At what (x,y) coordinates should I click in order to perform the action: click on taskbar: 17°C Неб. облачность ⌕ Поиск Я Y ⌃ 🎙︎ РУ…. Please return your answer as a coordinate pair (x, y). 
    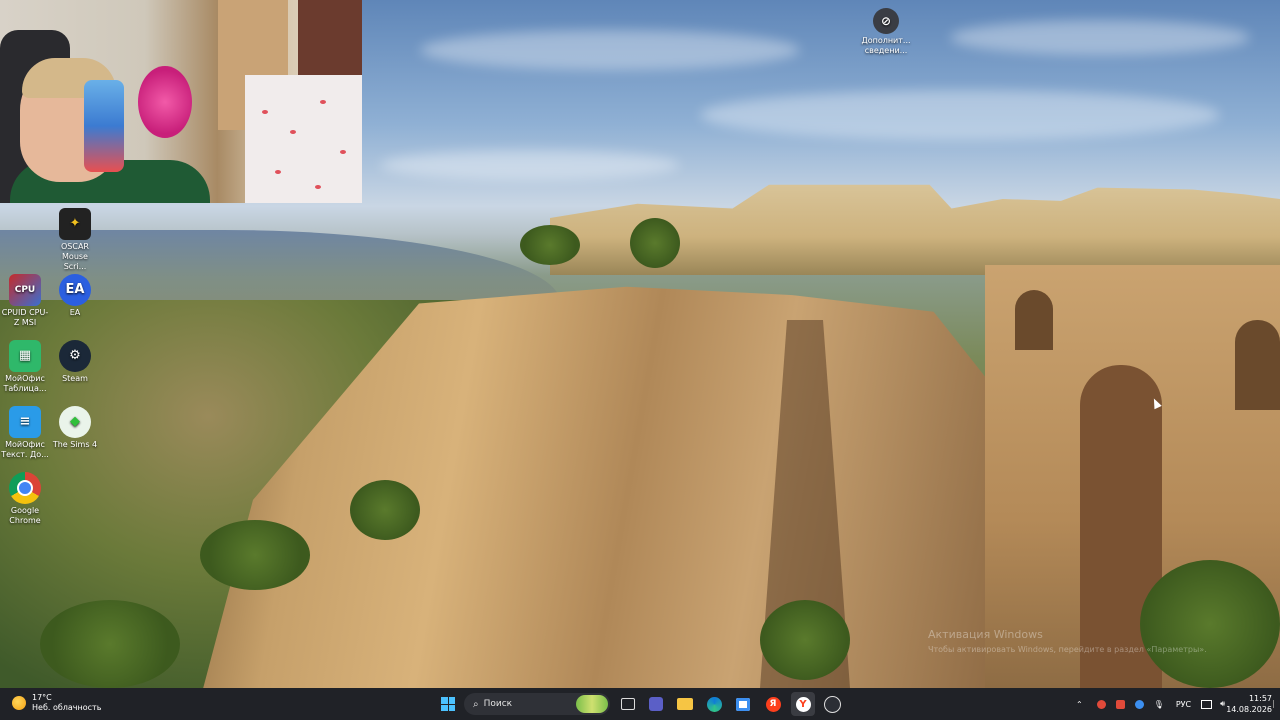
    Looking at the image, I should click on (640, 704).